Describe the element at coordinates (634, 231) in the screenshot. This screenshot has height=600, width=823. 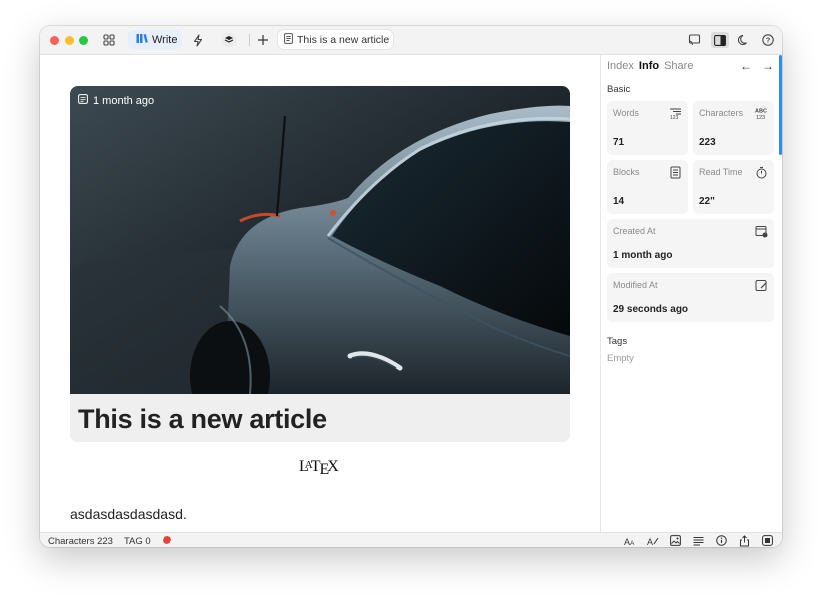
I see `stat-created-label: Created At` at that location.